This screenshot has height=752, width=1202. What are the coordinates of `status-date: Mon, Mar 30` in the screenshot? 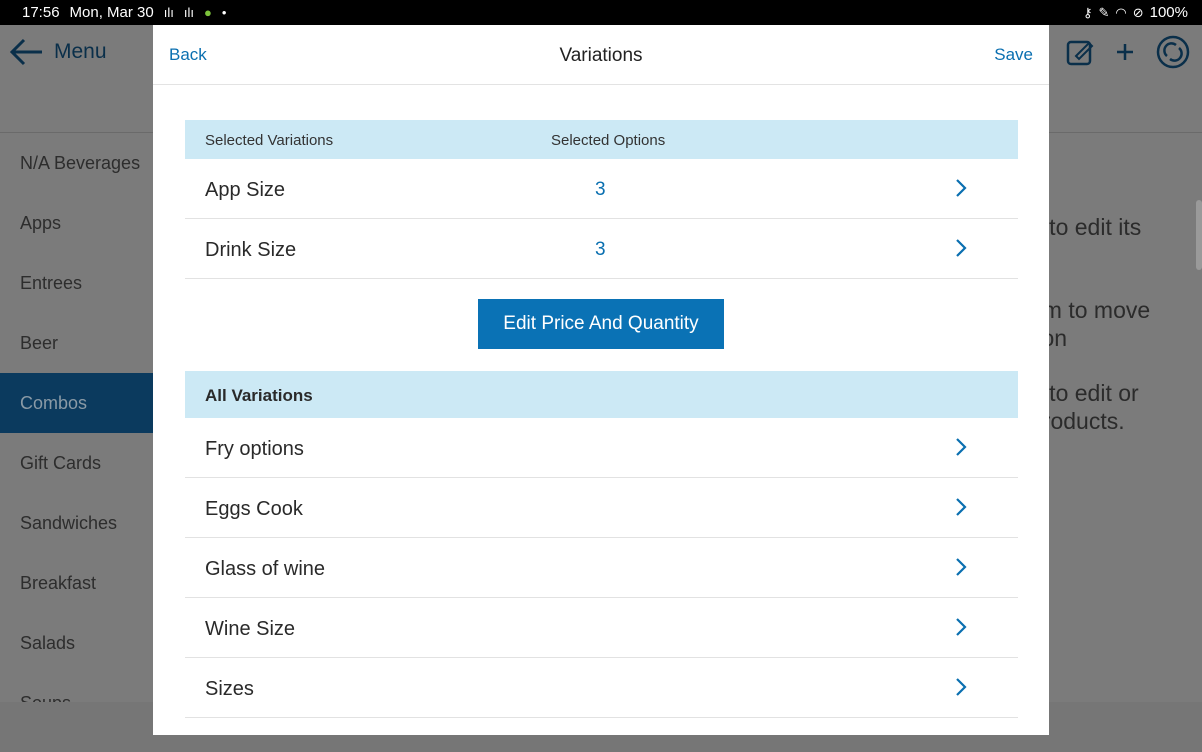 It's located at (111, 12).